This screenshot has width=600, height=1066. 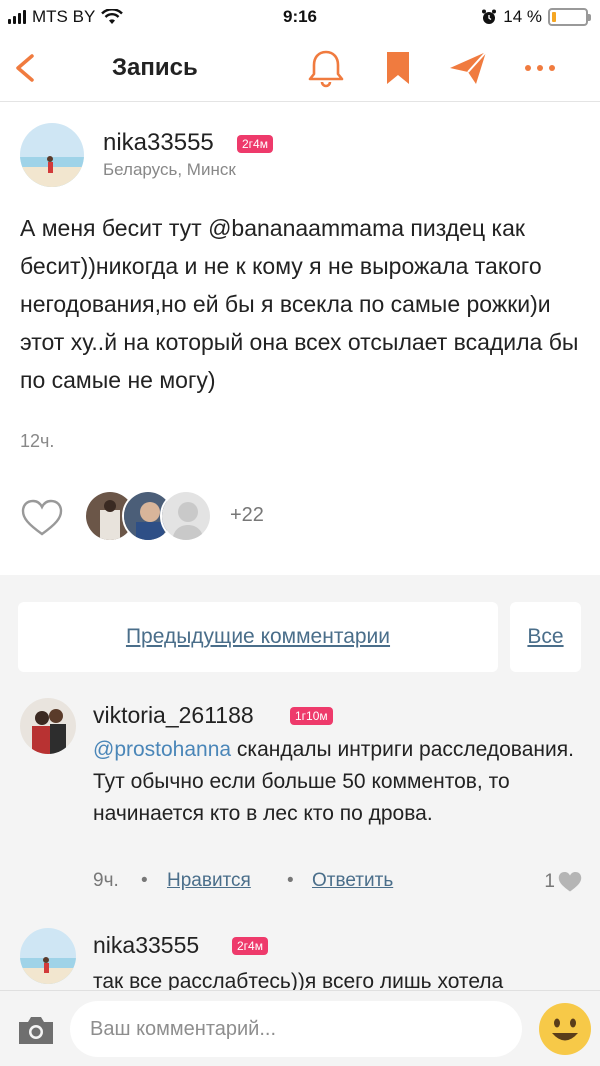 I want to click on post-time: 12ч., so click(x=37, y=441).